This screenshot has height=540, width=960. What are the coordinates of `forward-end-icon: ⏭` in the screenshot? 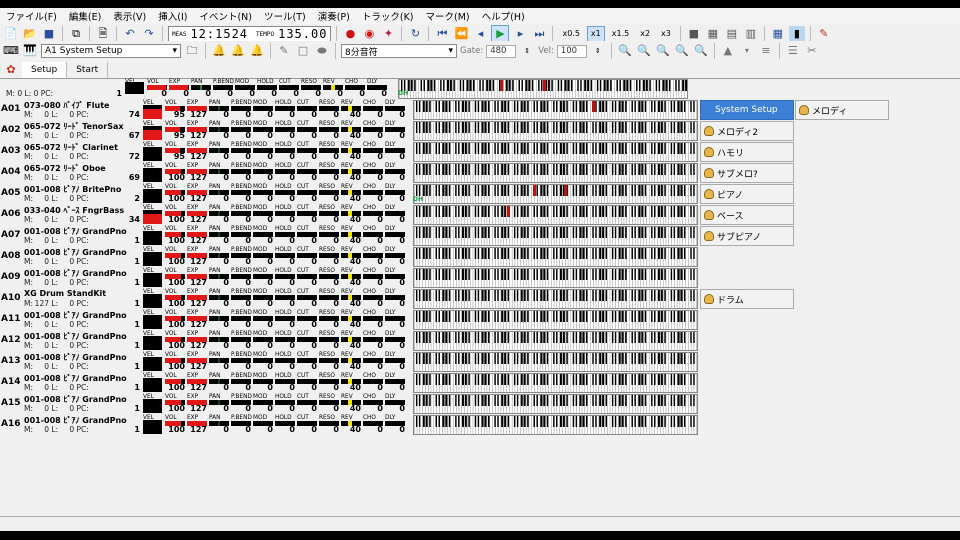 It's located at (539, 34).